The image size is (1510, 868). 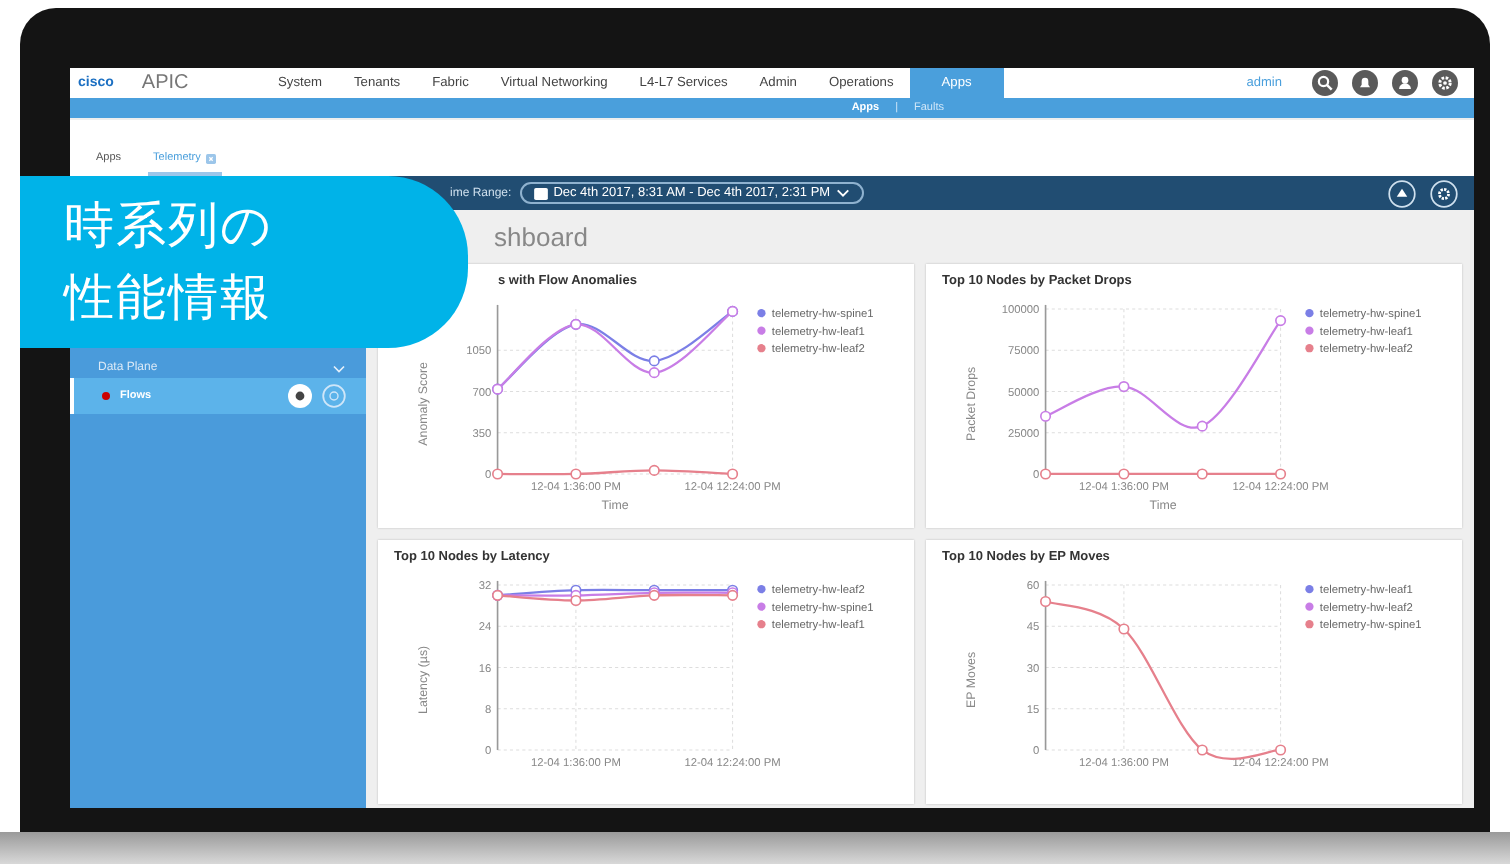 What do you see at coordinates (169, 226) in the screenshot?
I see `caption-text: 時系列の` at bounding box center [169, 226].